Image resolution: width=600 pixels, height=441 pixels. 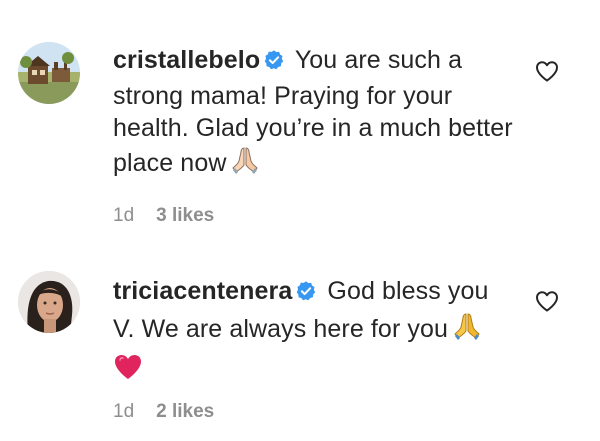 What do you see at coordinates (185, 215) in the screenshot?
I see `comment-likes: 3 likes` at bounding box center [185, 215].